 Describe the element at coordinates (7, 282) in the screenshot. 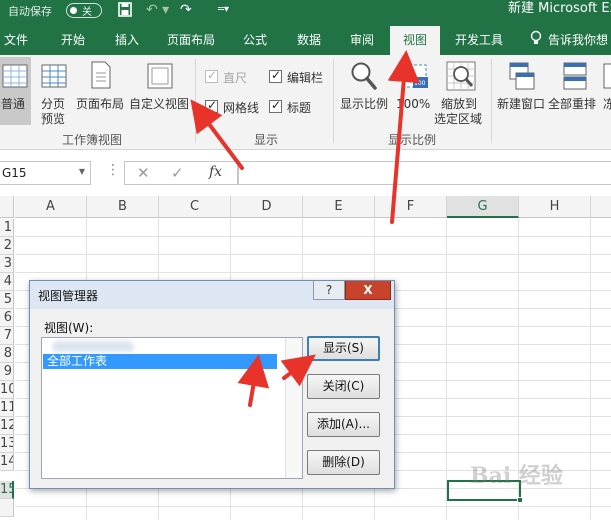

I see `row-header: 4` at that location.